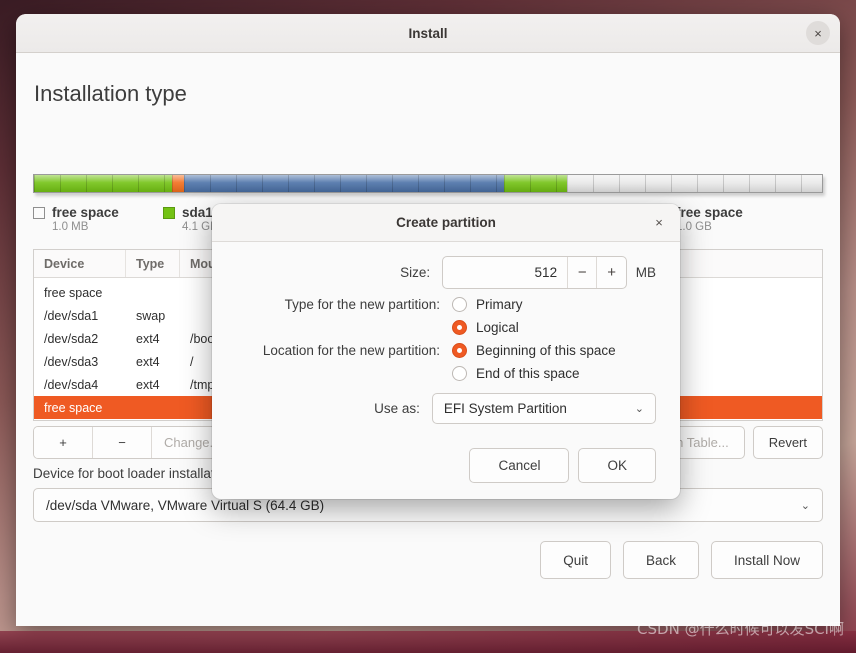 The image size is (856, 653). What do you see at coordinates (397, 408) in the screenshot?
I see `use-as-label: Use as:` at bounding box center [397, 408].